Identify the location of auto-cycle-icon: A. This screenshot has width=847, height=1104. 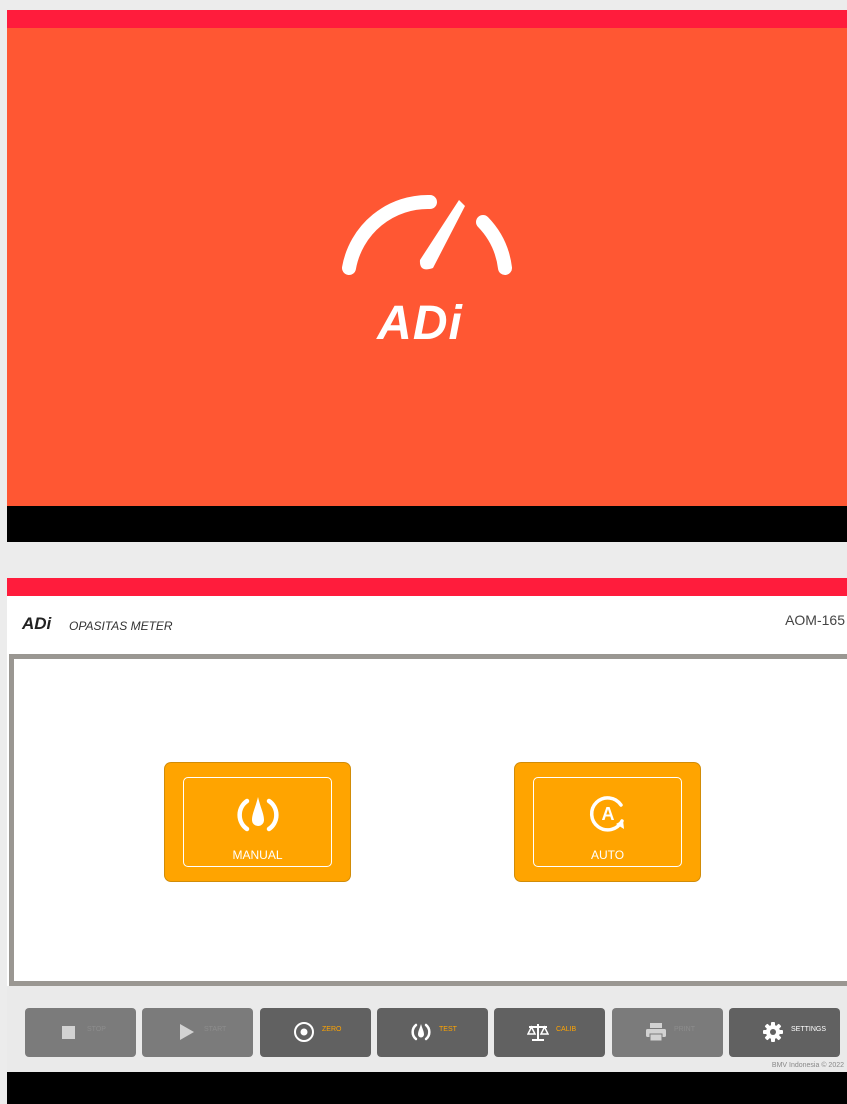
(606, 814).